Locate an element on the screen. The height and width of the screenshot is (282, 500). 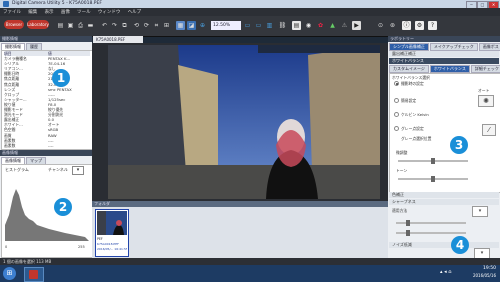
eye-icon: ◉ is located at coordinates (308, 25).